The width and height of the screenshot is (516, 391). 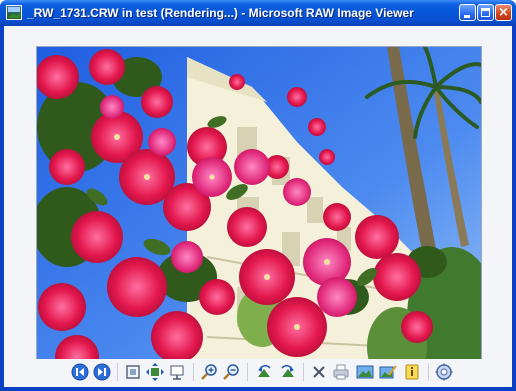 I want to click on next-button, so click(x=102, y=372).